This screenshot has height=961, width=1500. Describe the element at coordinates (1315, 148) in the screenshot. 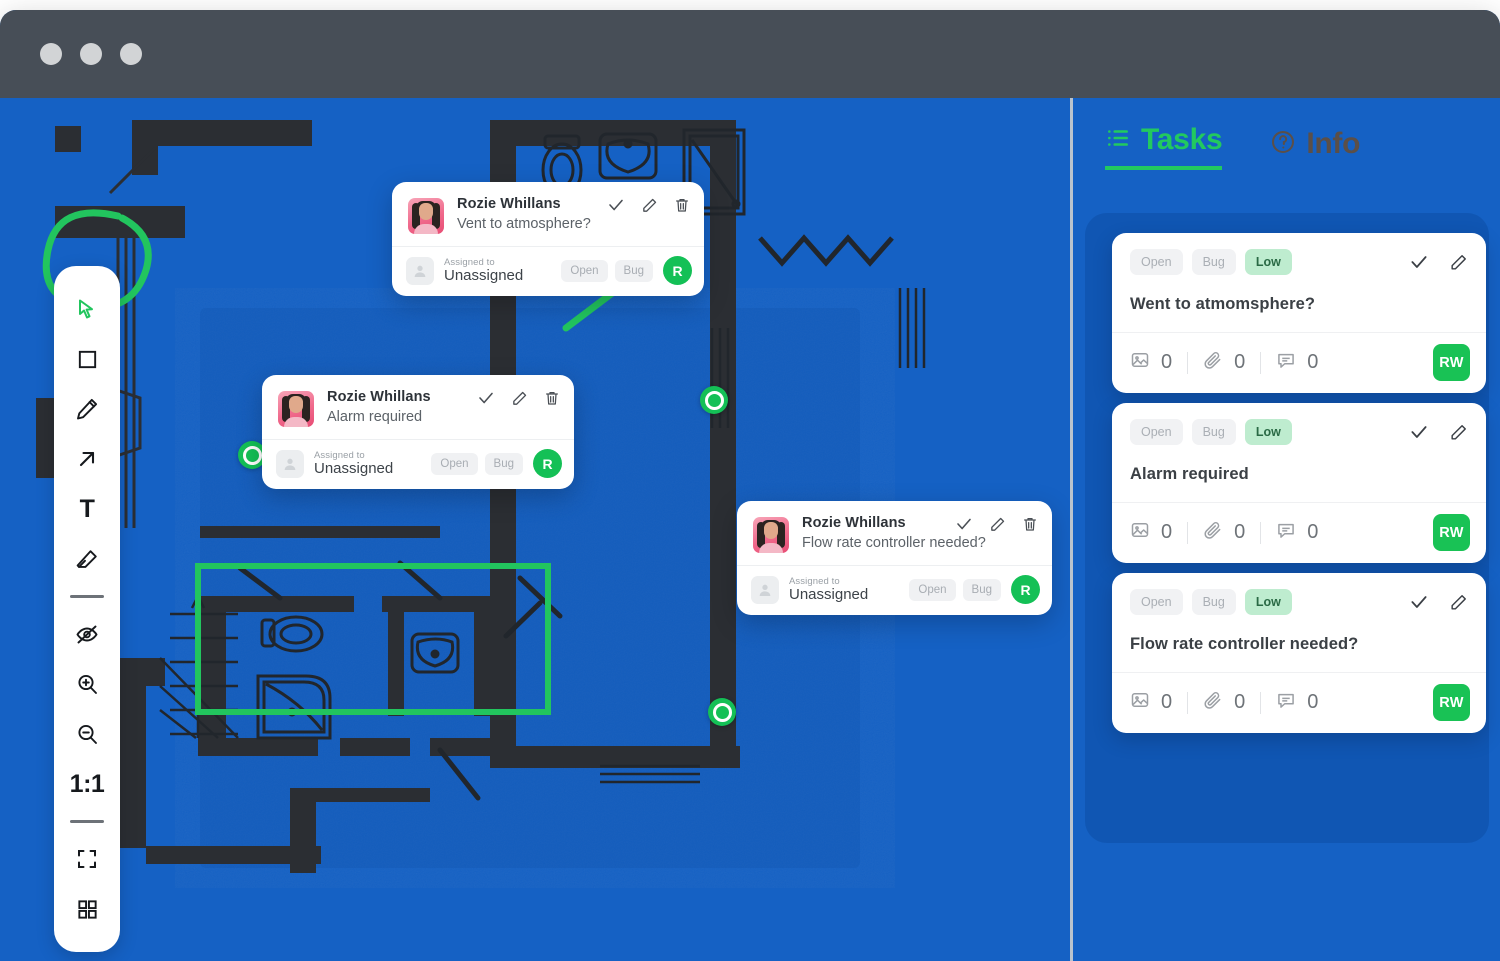

I see `tab-info: Info` at that location.